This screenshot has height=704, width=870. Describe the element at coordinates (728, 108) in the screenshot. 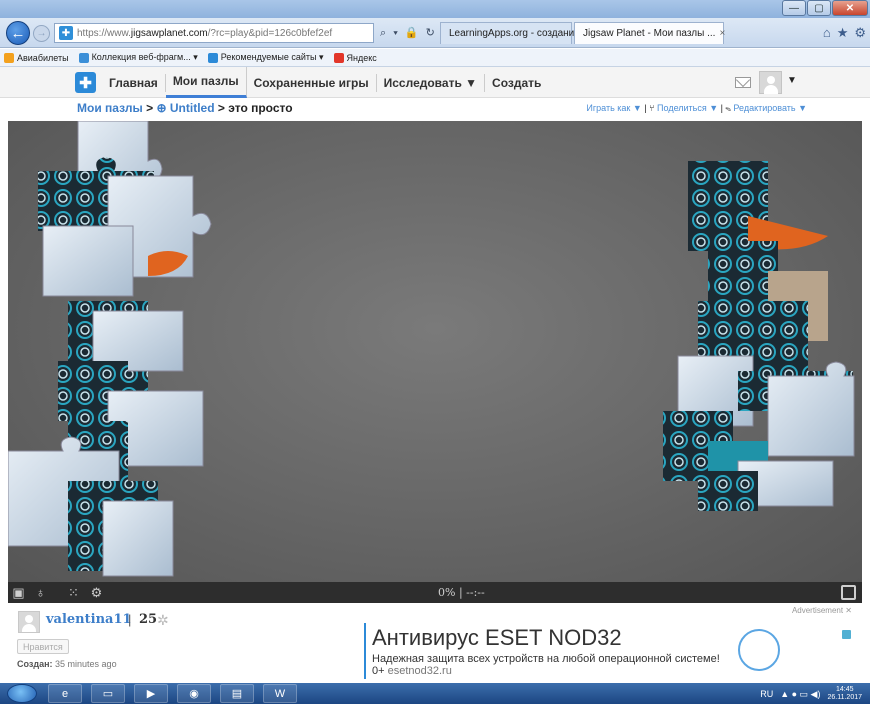

I see `pencil-icon: ✎` at that location.